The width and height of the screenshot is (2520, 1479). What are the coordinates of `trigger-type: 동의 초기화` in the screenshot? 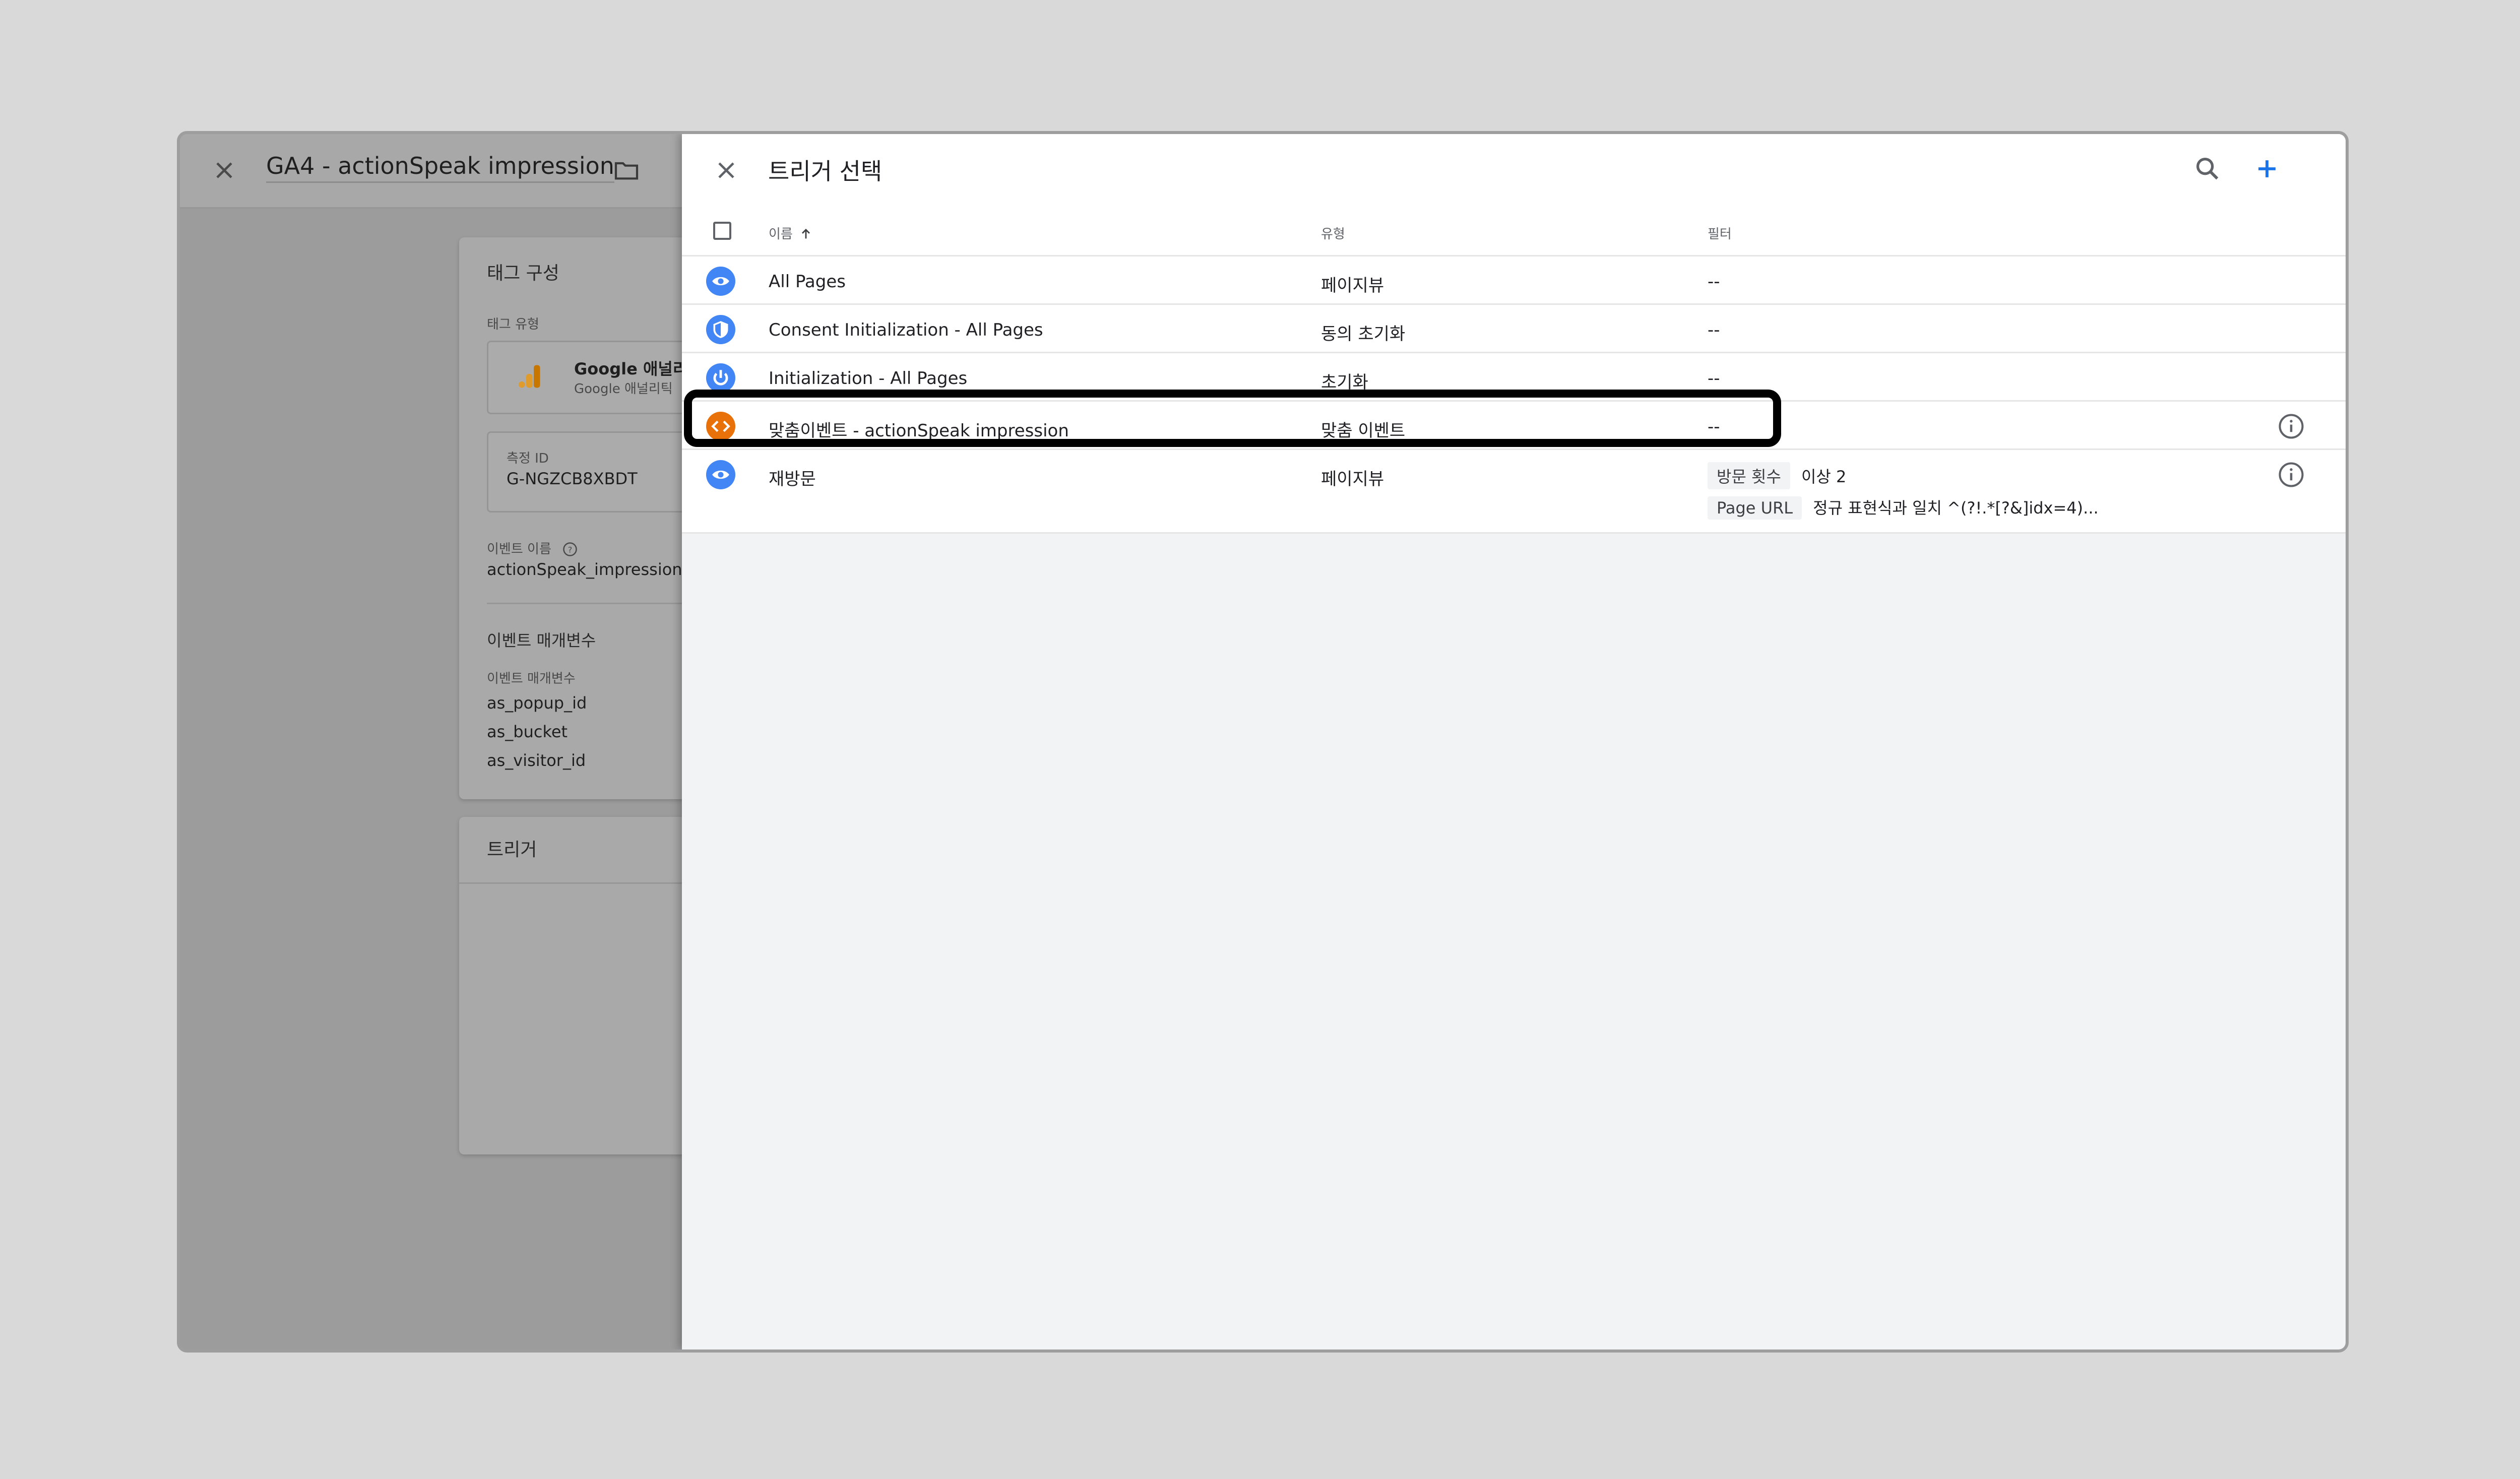 It's located at (1364, 334).